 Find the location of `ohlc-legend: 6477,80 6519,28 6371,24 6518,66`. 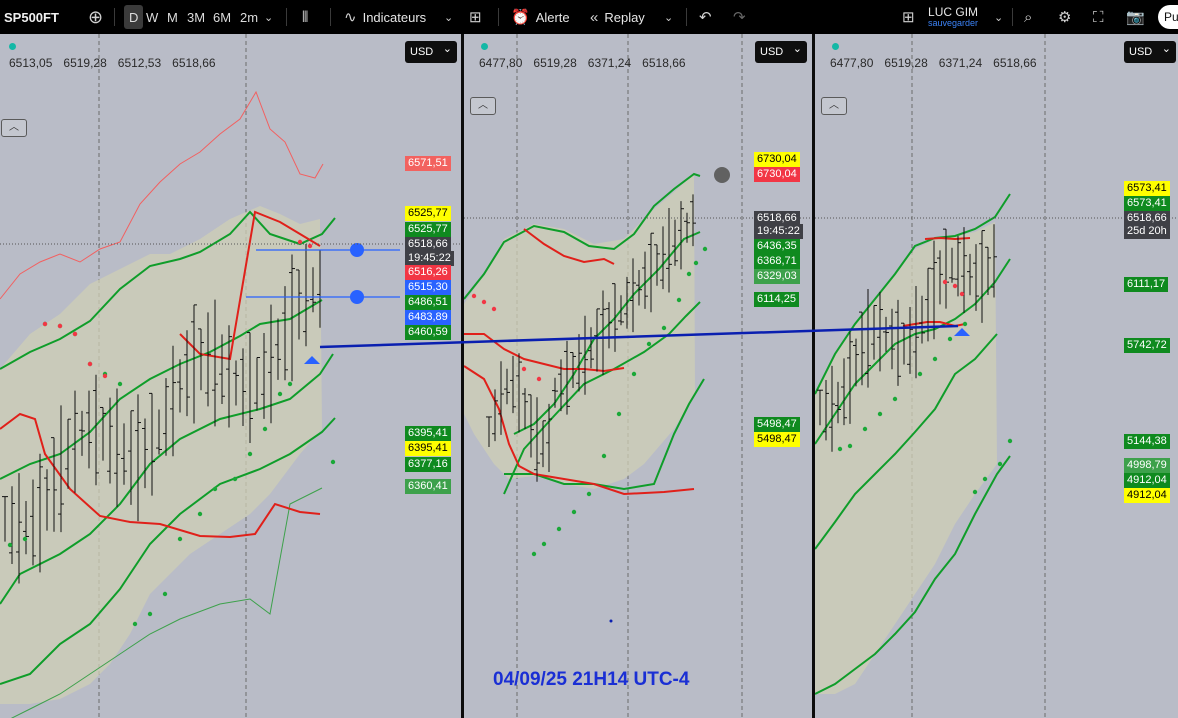

ohlc-legend: 6477,80 6519,28 6371,24 6518,66 is located at coordinates (588, 63).